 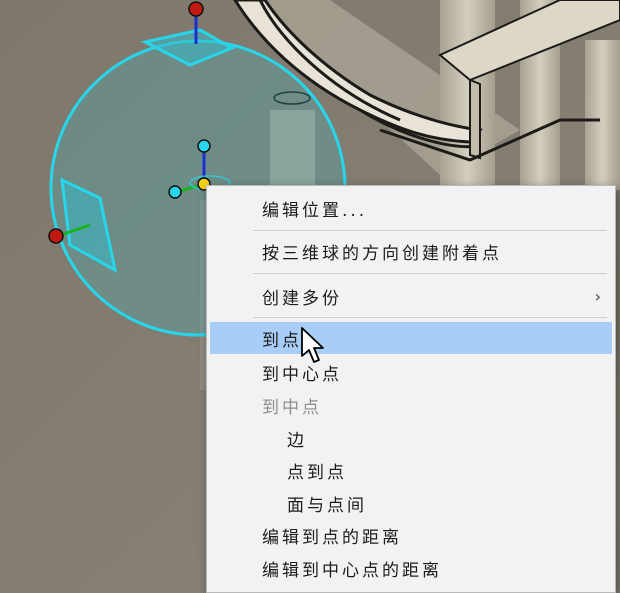 I want to click on menu-item-label: 面与点间, so click(x=327, y=505).